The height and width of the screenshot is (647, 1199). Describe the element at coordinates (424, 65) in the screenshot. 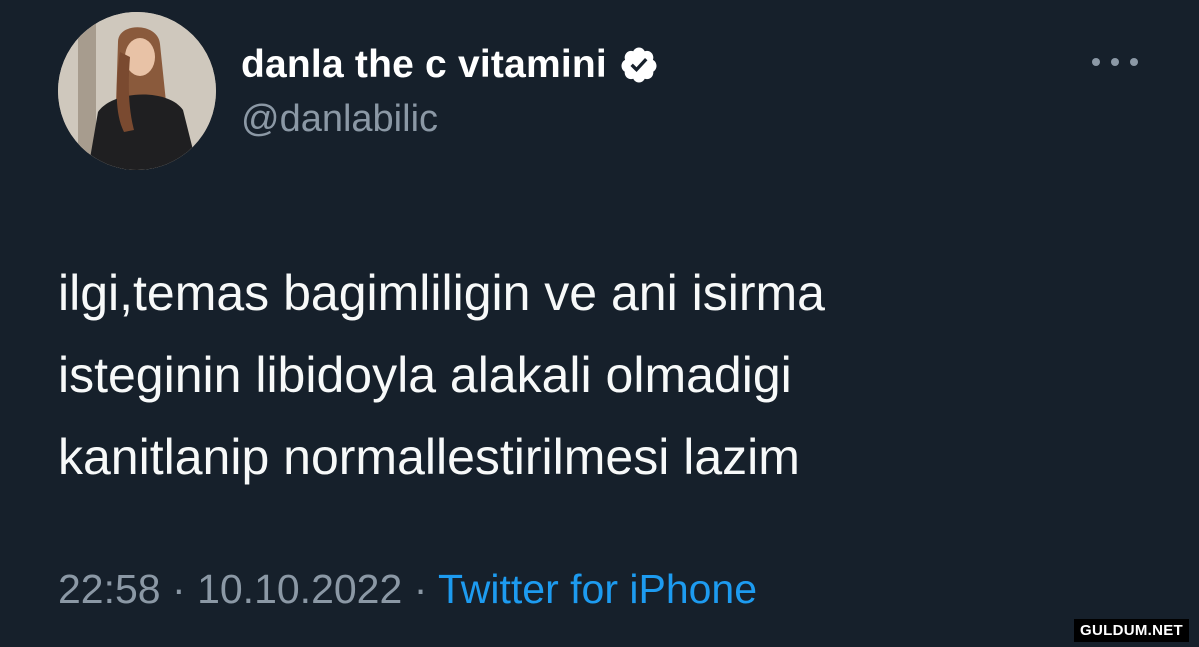

I see `display-name: danla the c vitamini` at that location.